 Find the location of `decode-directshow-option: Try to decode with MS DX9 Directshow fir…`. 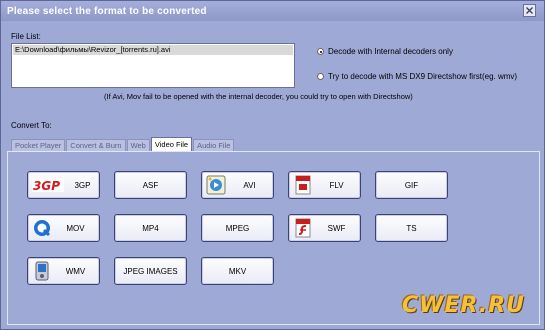

decode-directshow-option: Try to decode with MS DX9 Directshow fir… is located at coordinates (417, 76).